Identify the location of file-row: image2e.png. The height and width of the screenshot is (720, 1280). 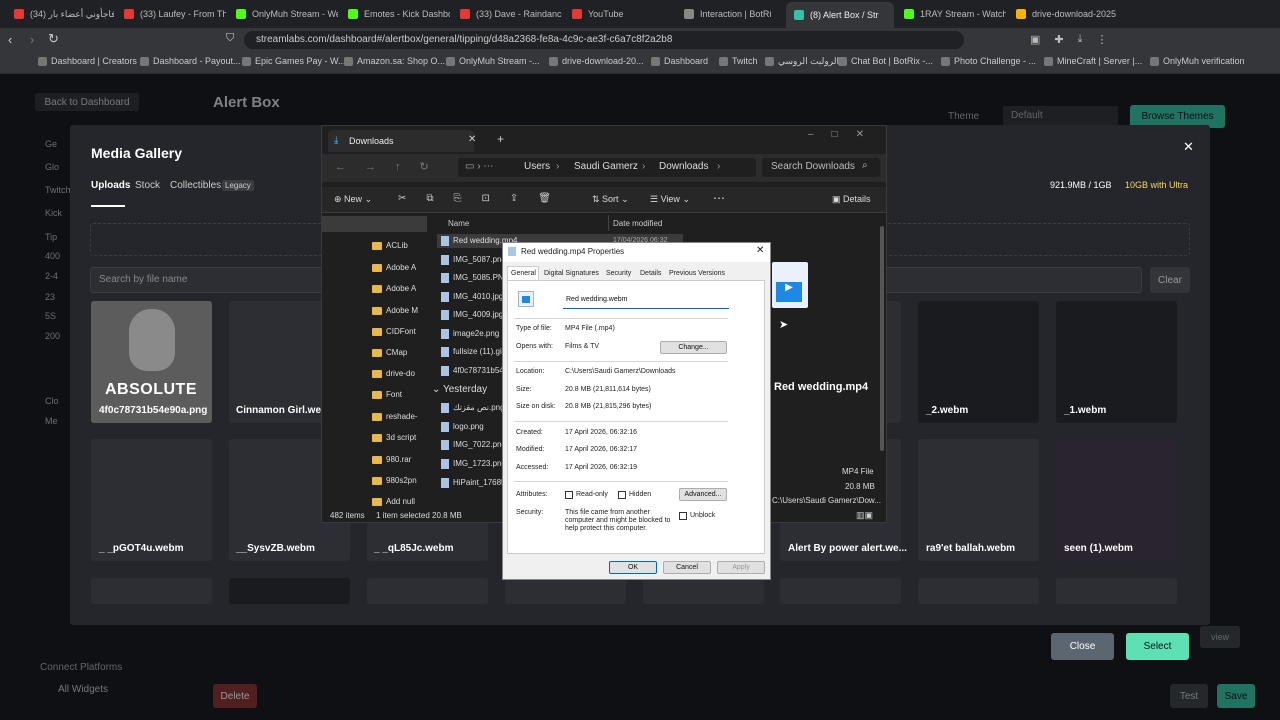
(470, 334).